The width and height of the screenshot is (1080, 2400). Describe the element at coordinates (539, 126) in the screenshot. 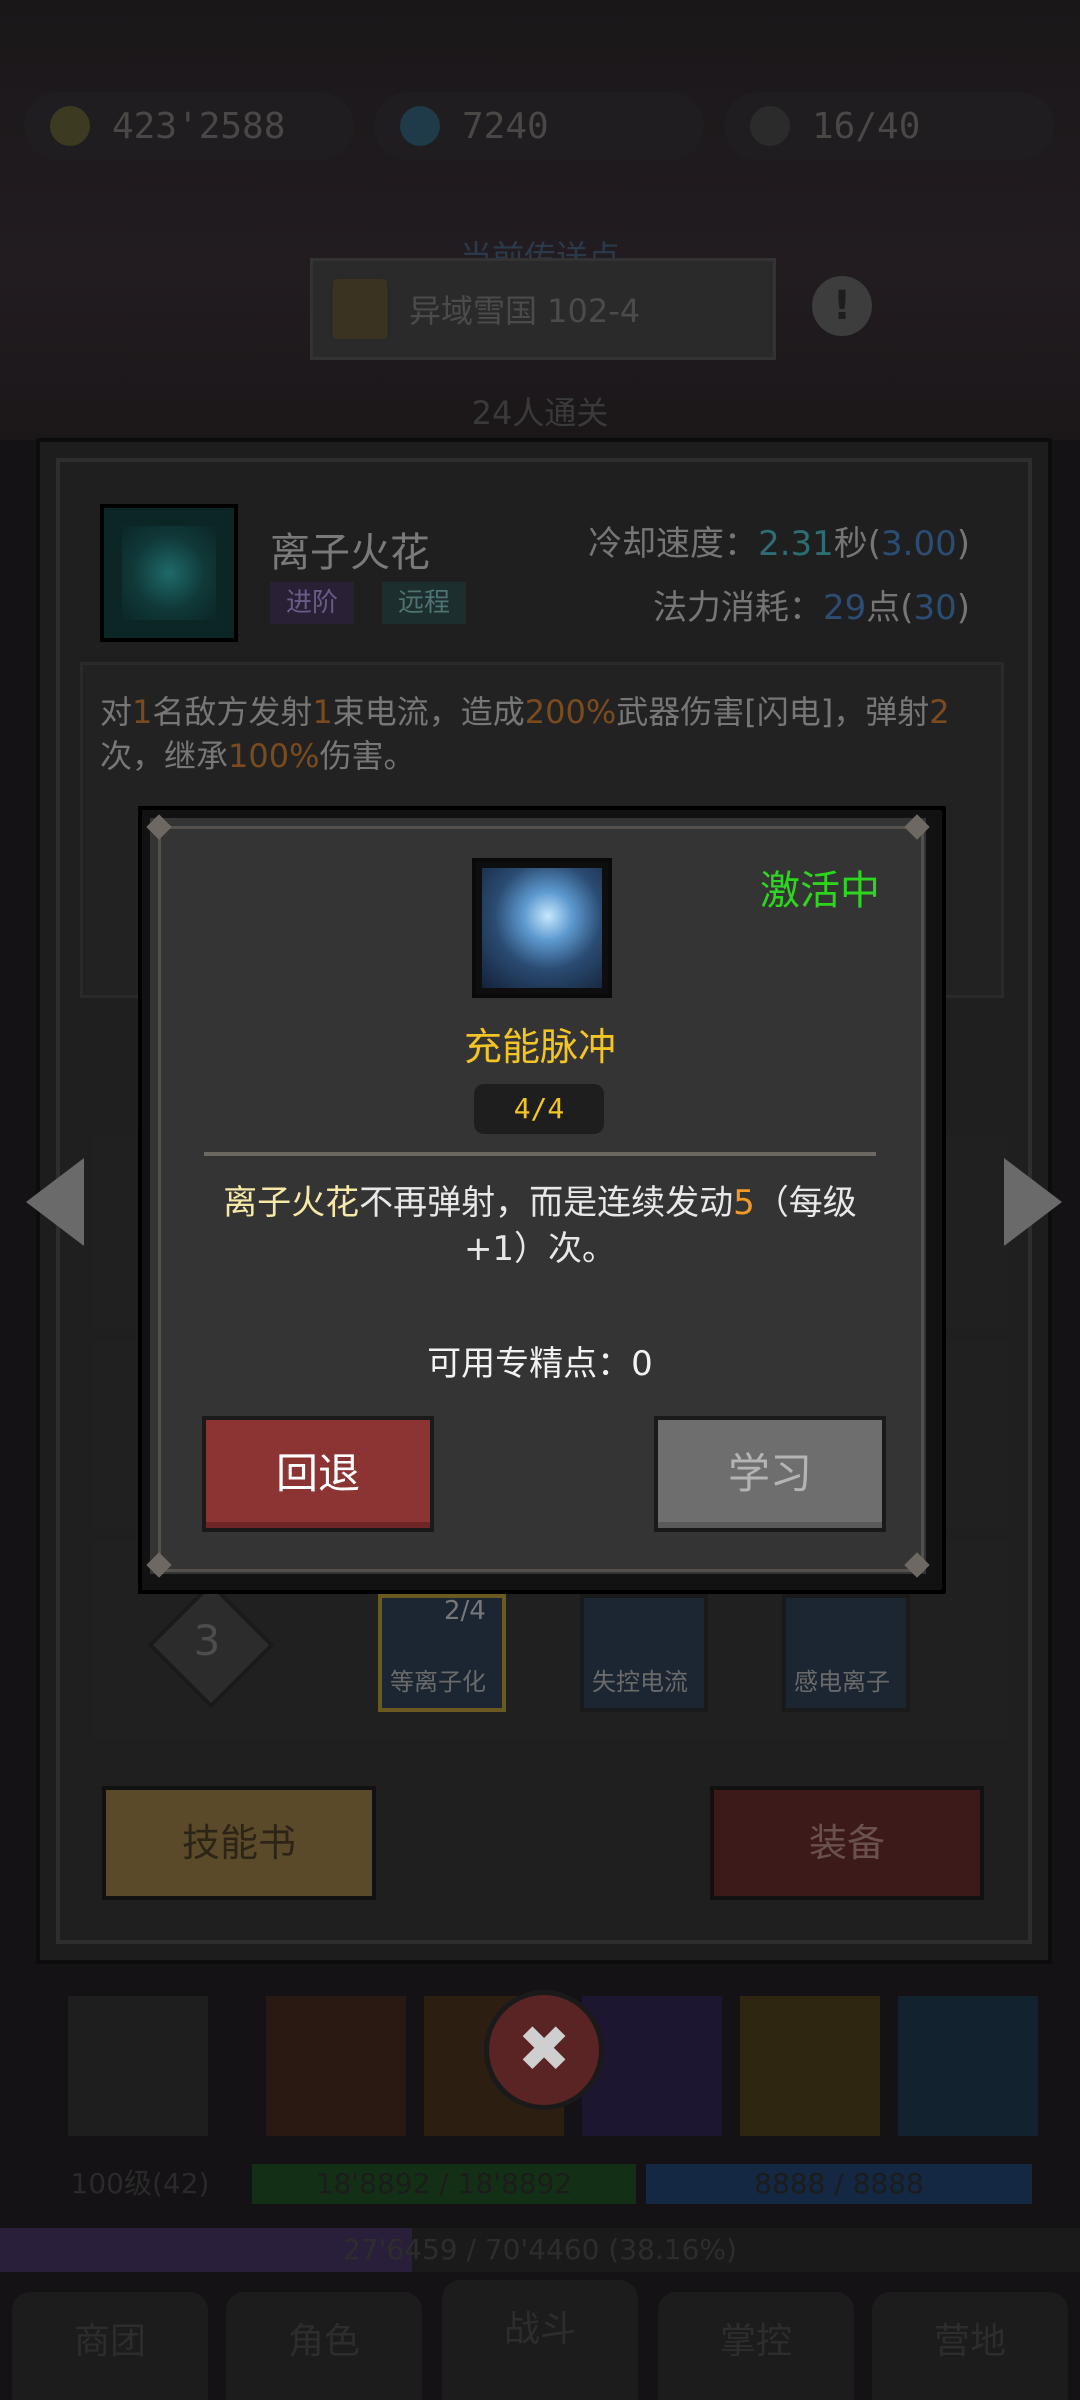

I see `gem-counter: 7240` at that location.